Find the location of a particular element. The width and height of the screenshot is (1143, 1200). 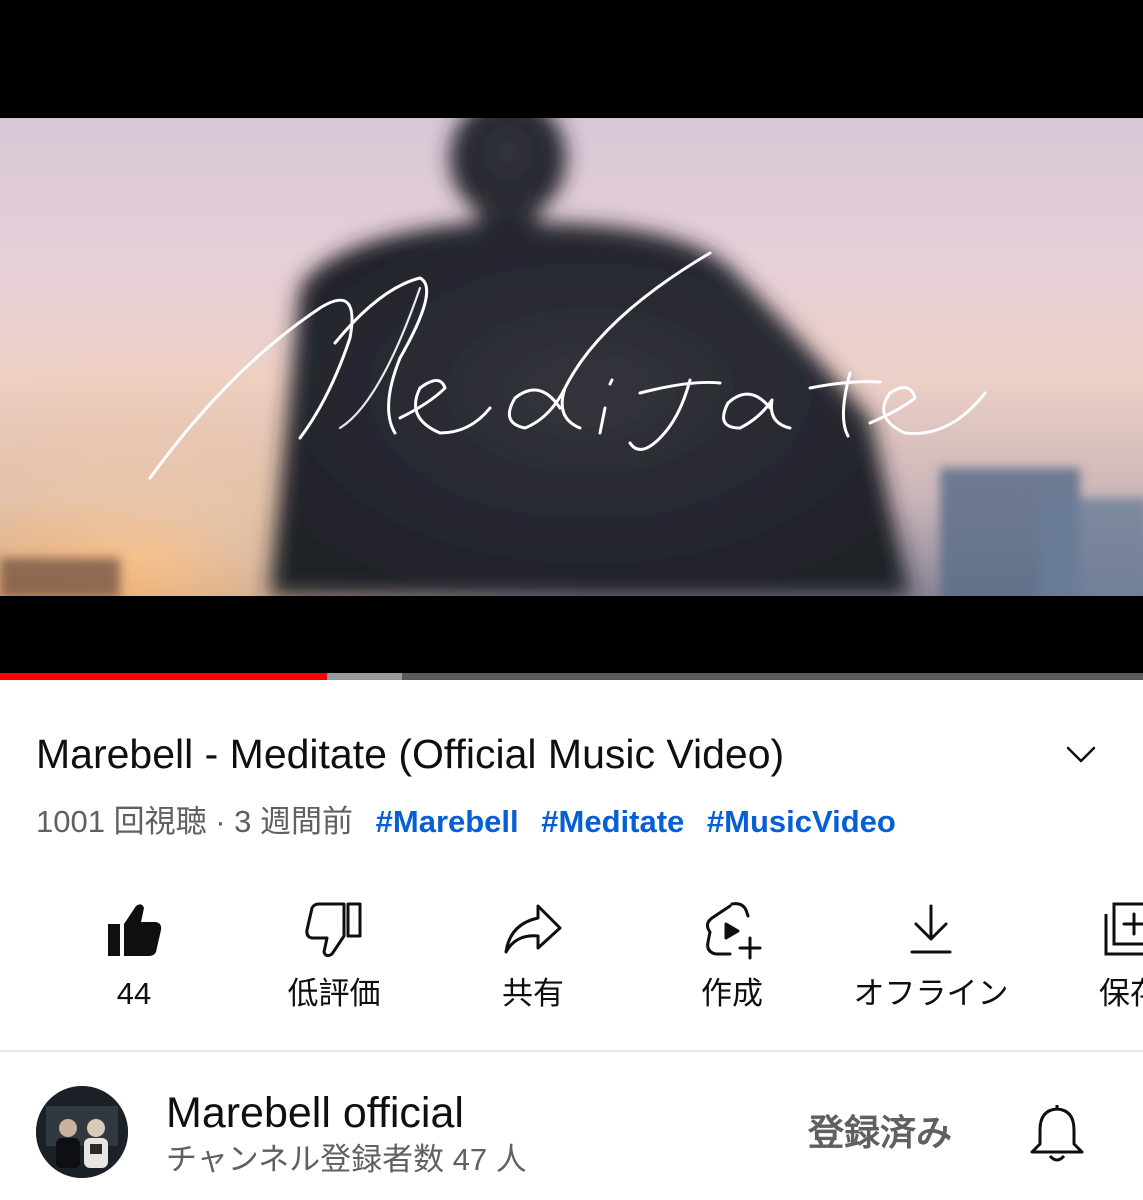

action-bar: 44 低評価 共有 作成 オフライン 保 is located at coordinates (571, 960).